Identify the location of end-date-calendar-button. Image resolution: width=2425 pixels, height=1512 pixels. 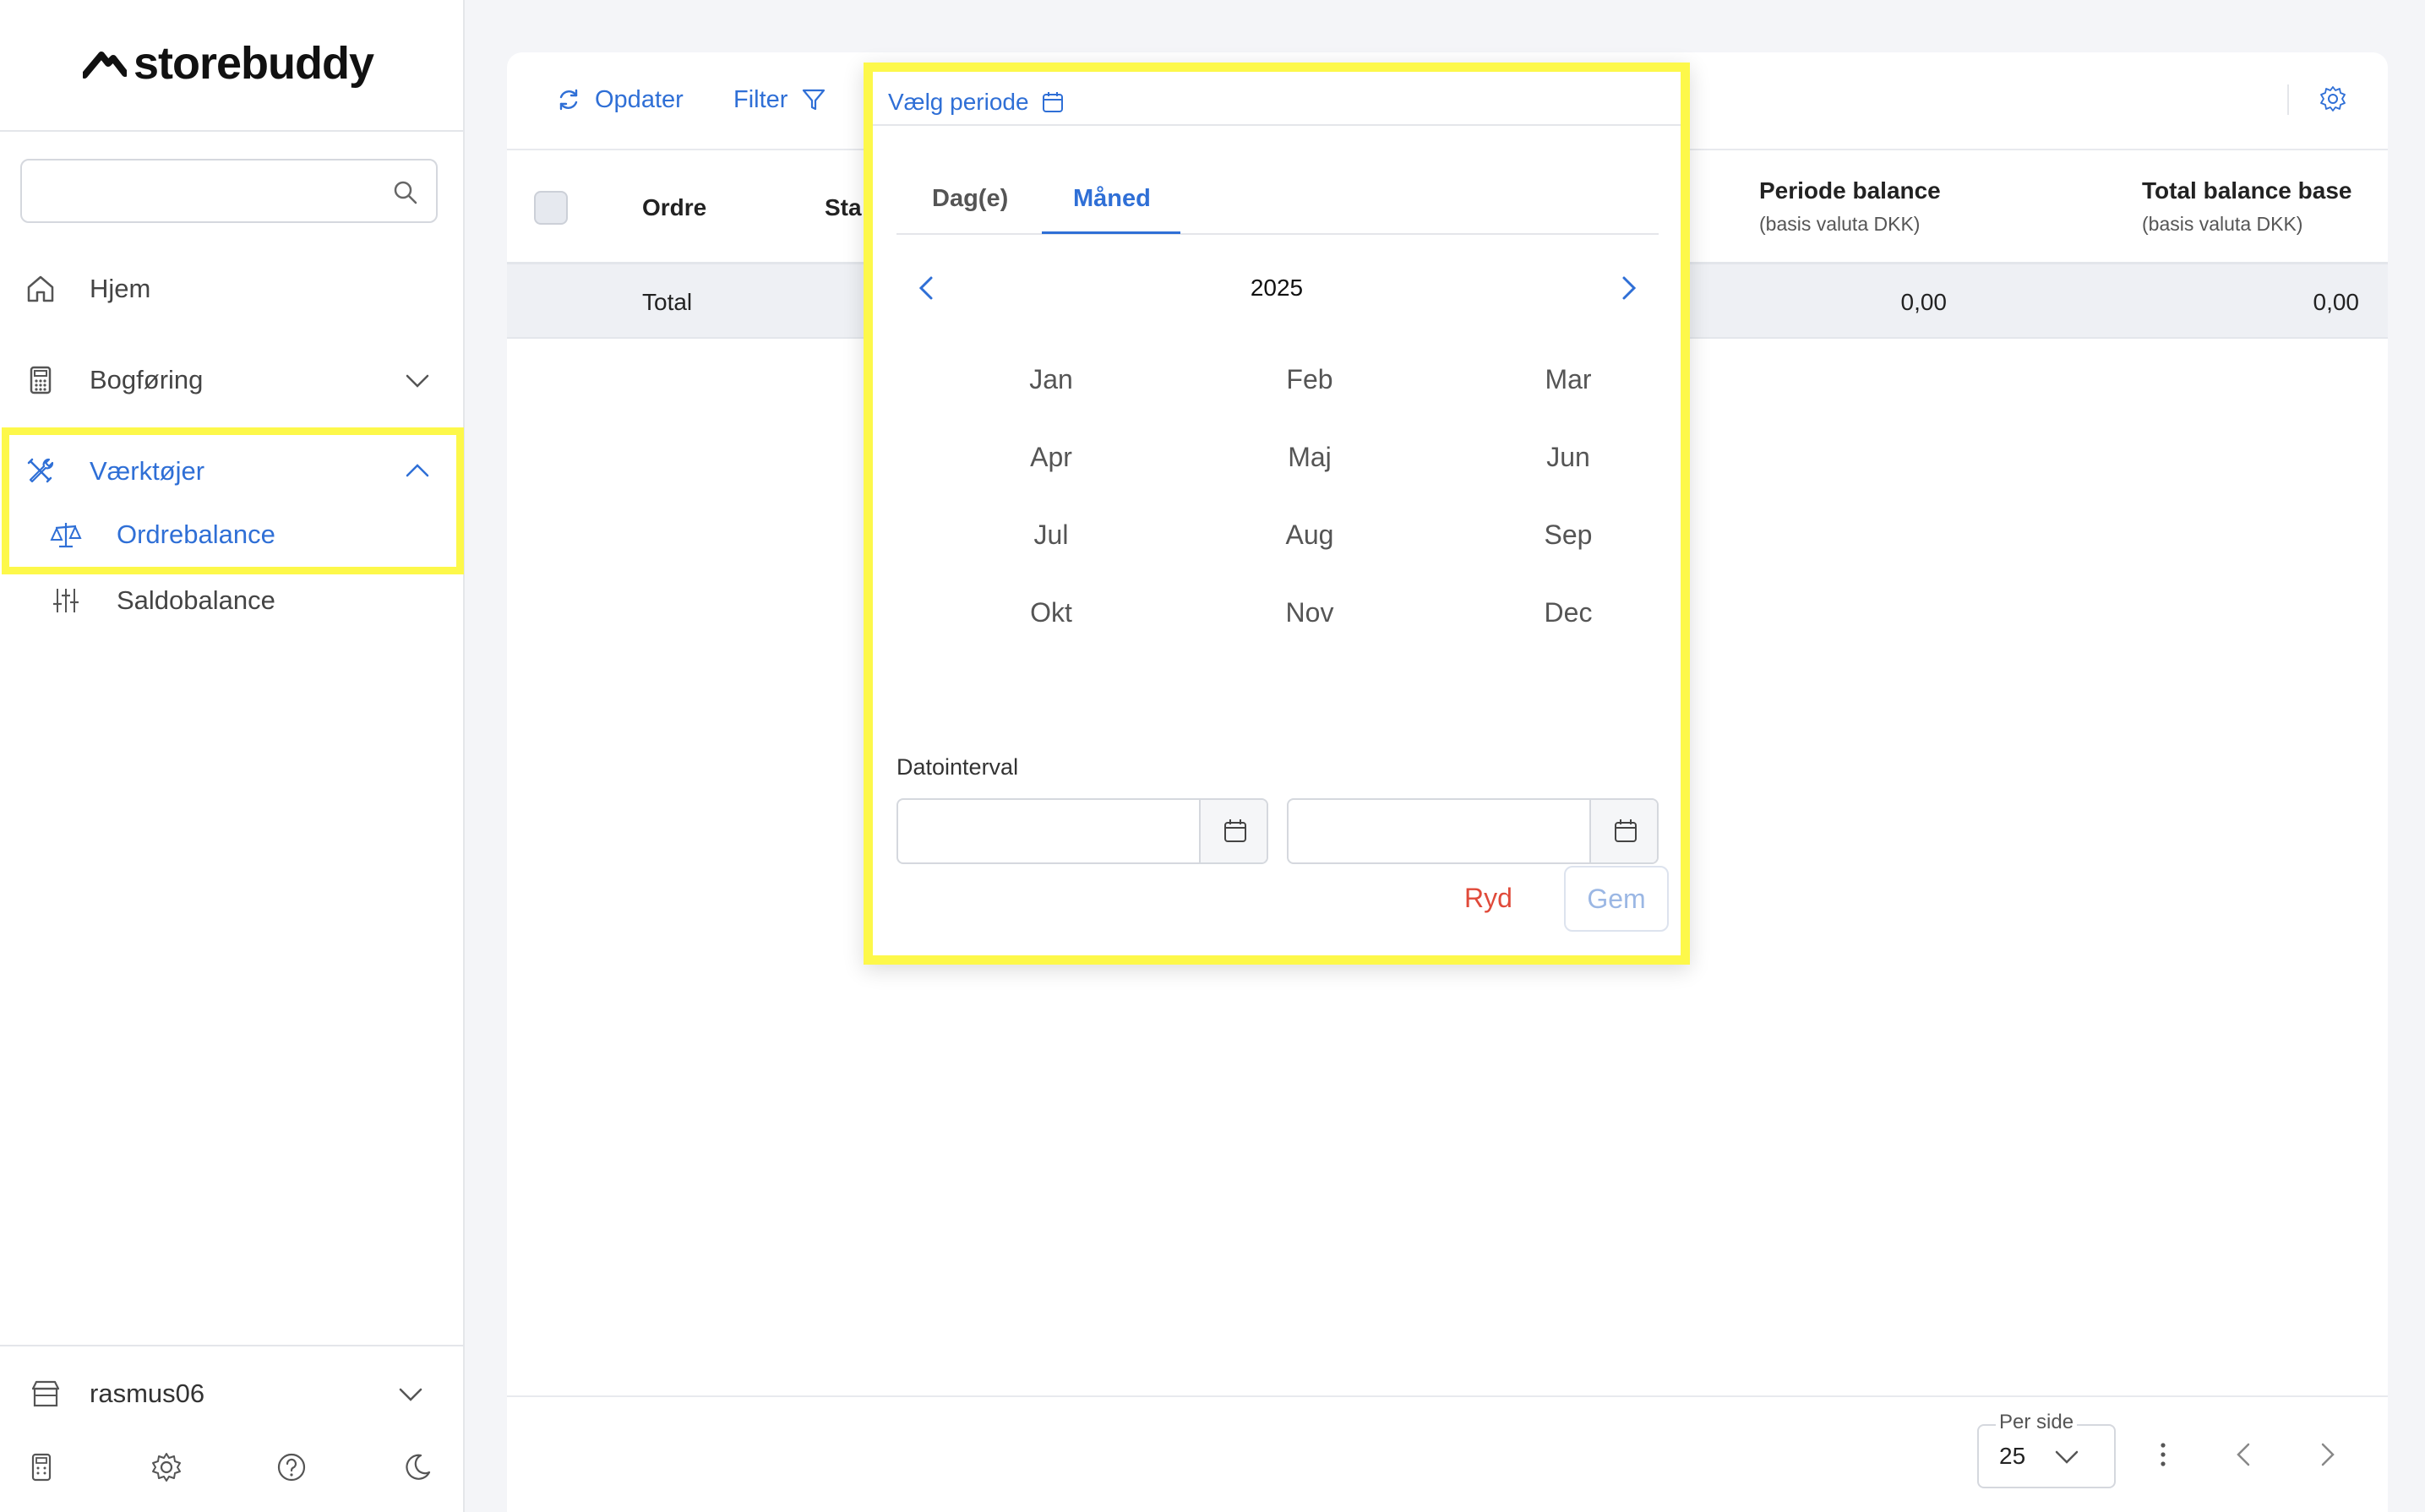
(1623, 831).